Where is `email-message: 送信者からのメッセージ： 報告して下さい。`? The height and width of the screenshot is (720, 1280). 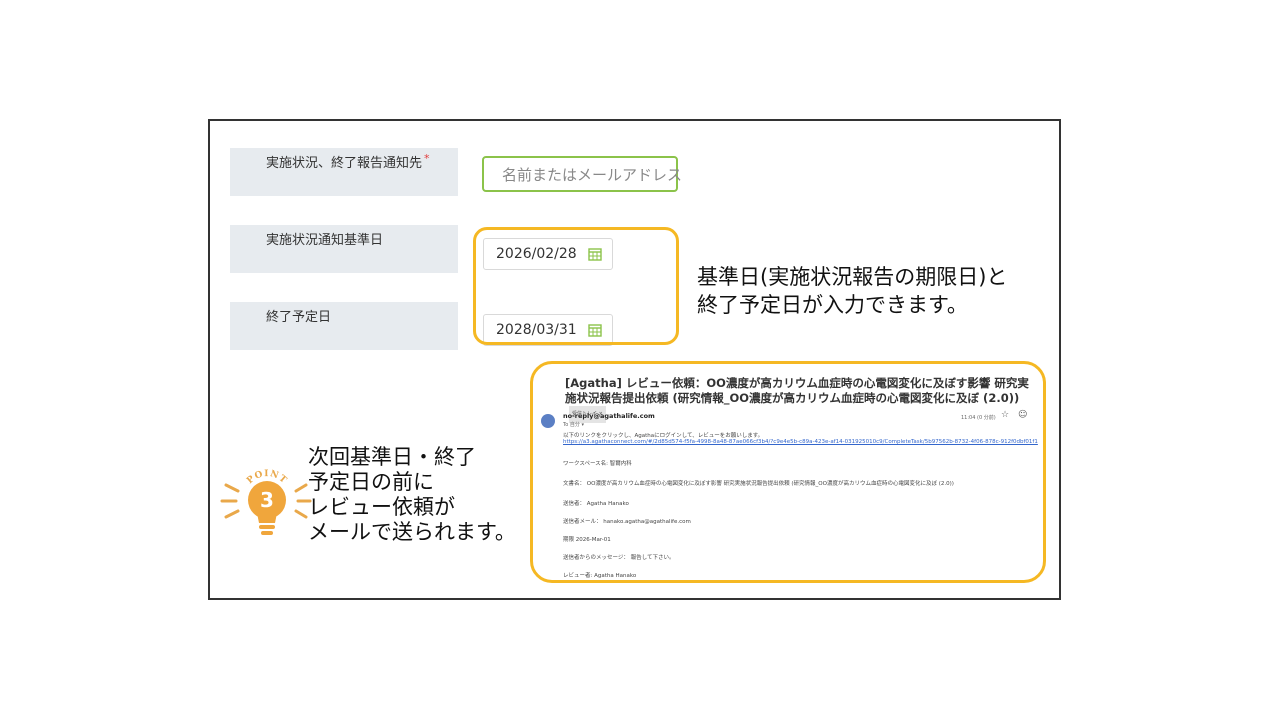 email-message: 送信者からのメッセージ： 報告して下さい。 is located at coordinates (619, 558).